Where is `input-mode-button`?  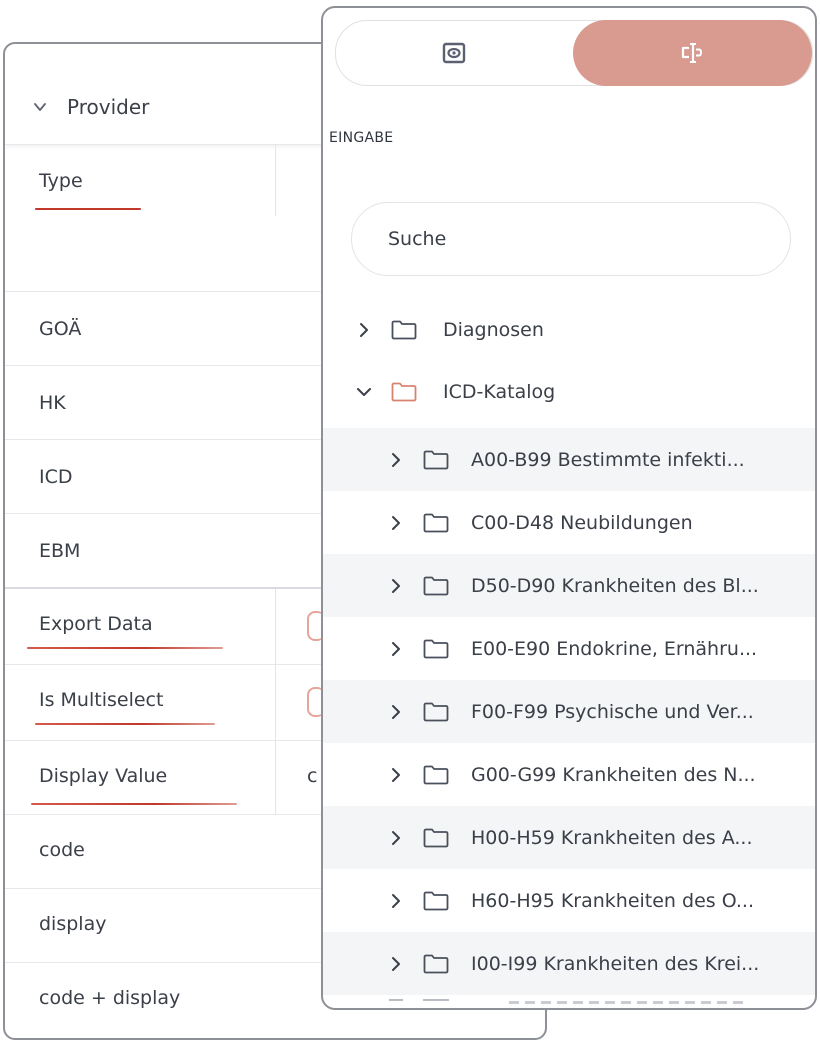
input-mode-button is located at coordinates (692, 53).